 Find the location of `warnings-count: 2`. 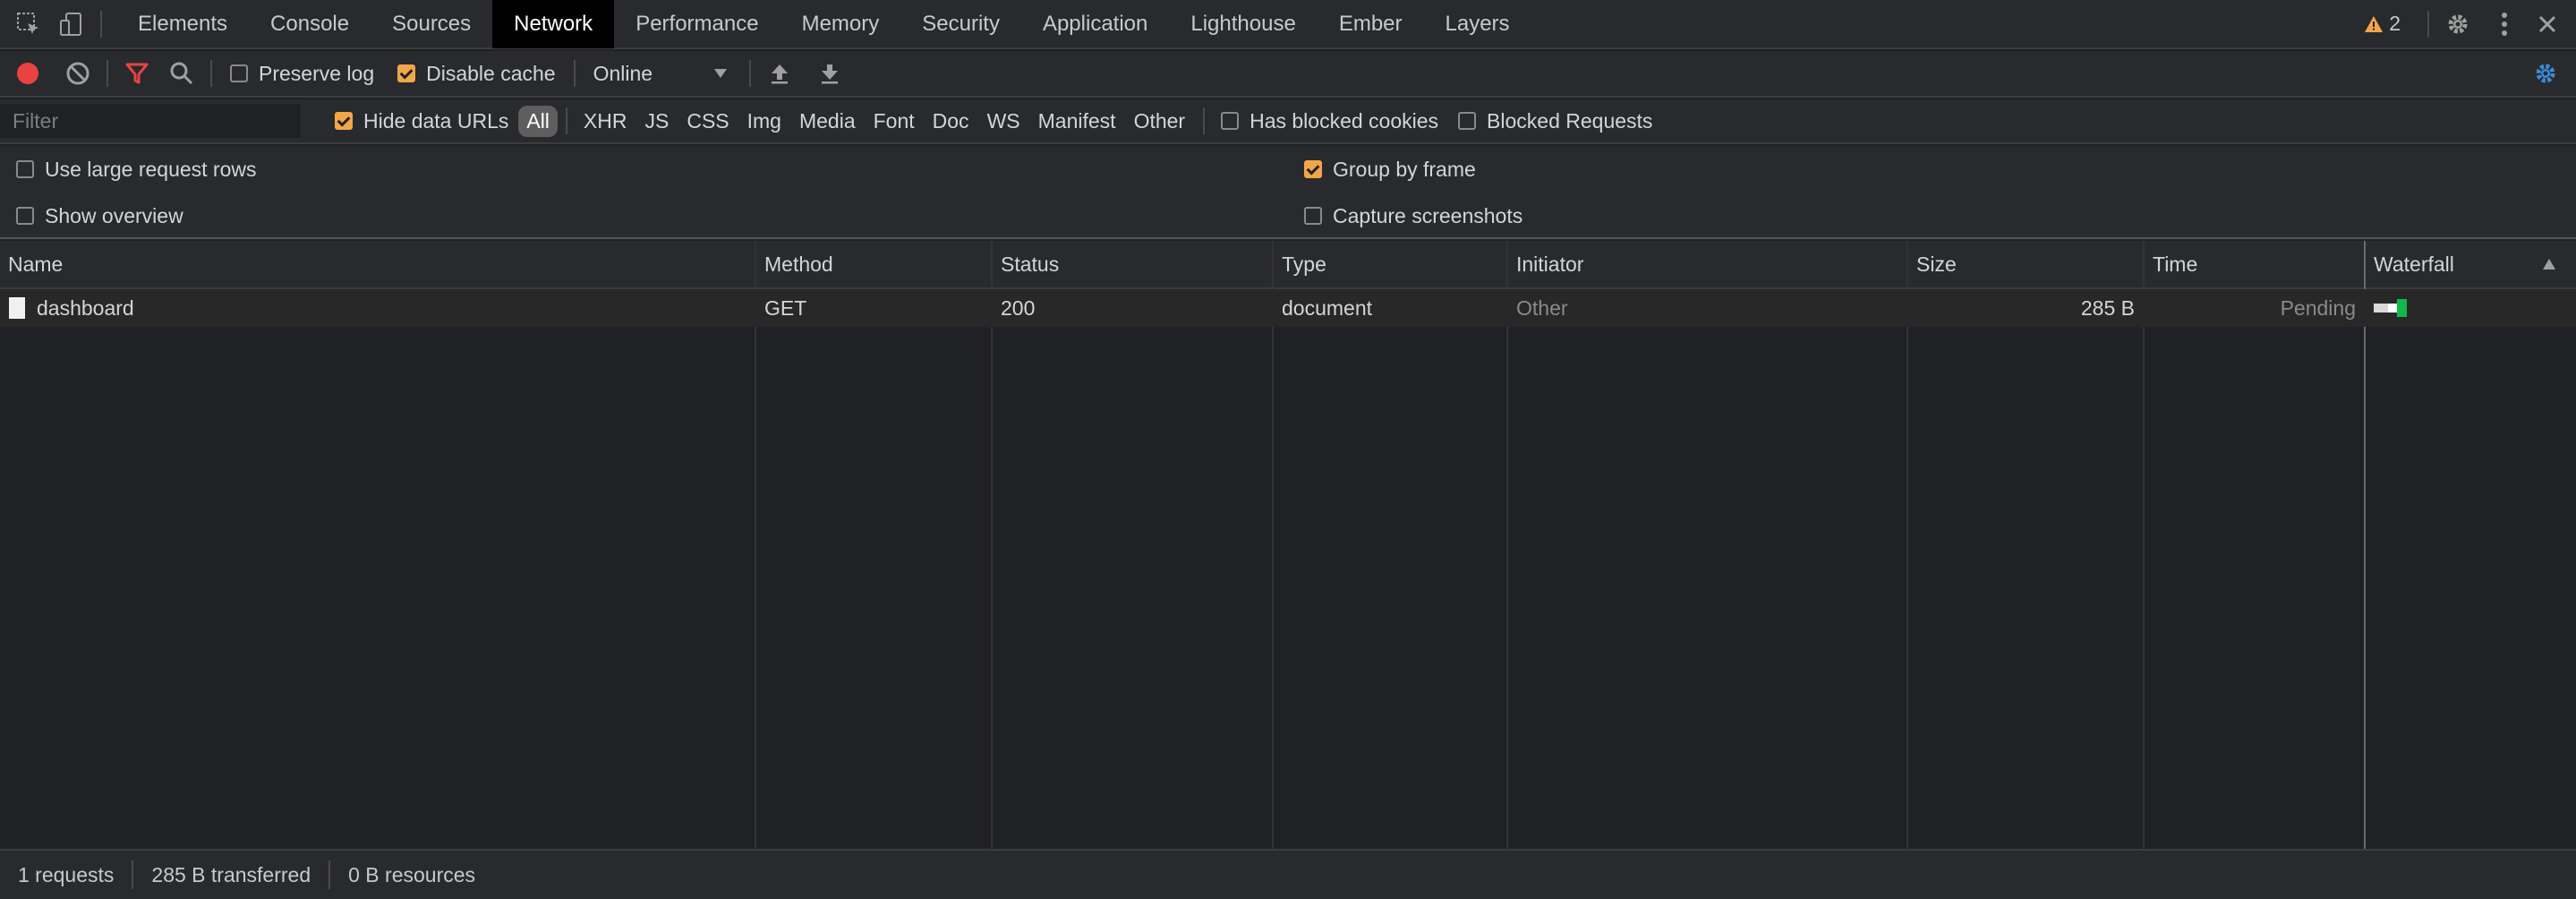

warnings-count: 2 is located at coordinates (2395, 23).